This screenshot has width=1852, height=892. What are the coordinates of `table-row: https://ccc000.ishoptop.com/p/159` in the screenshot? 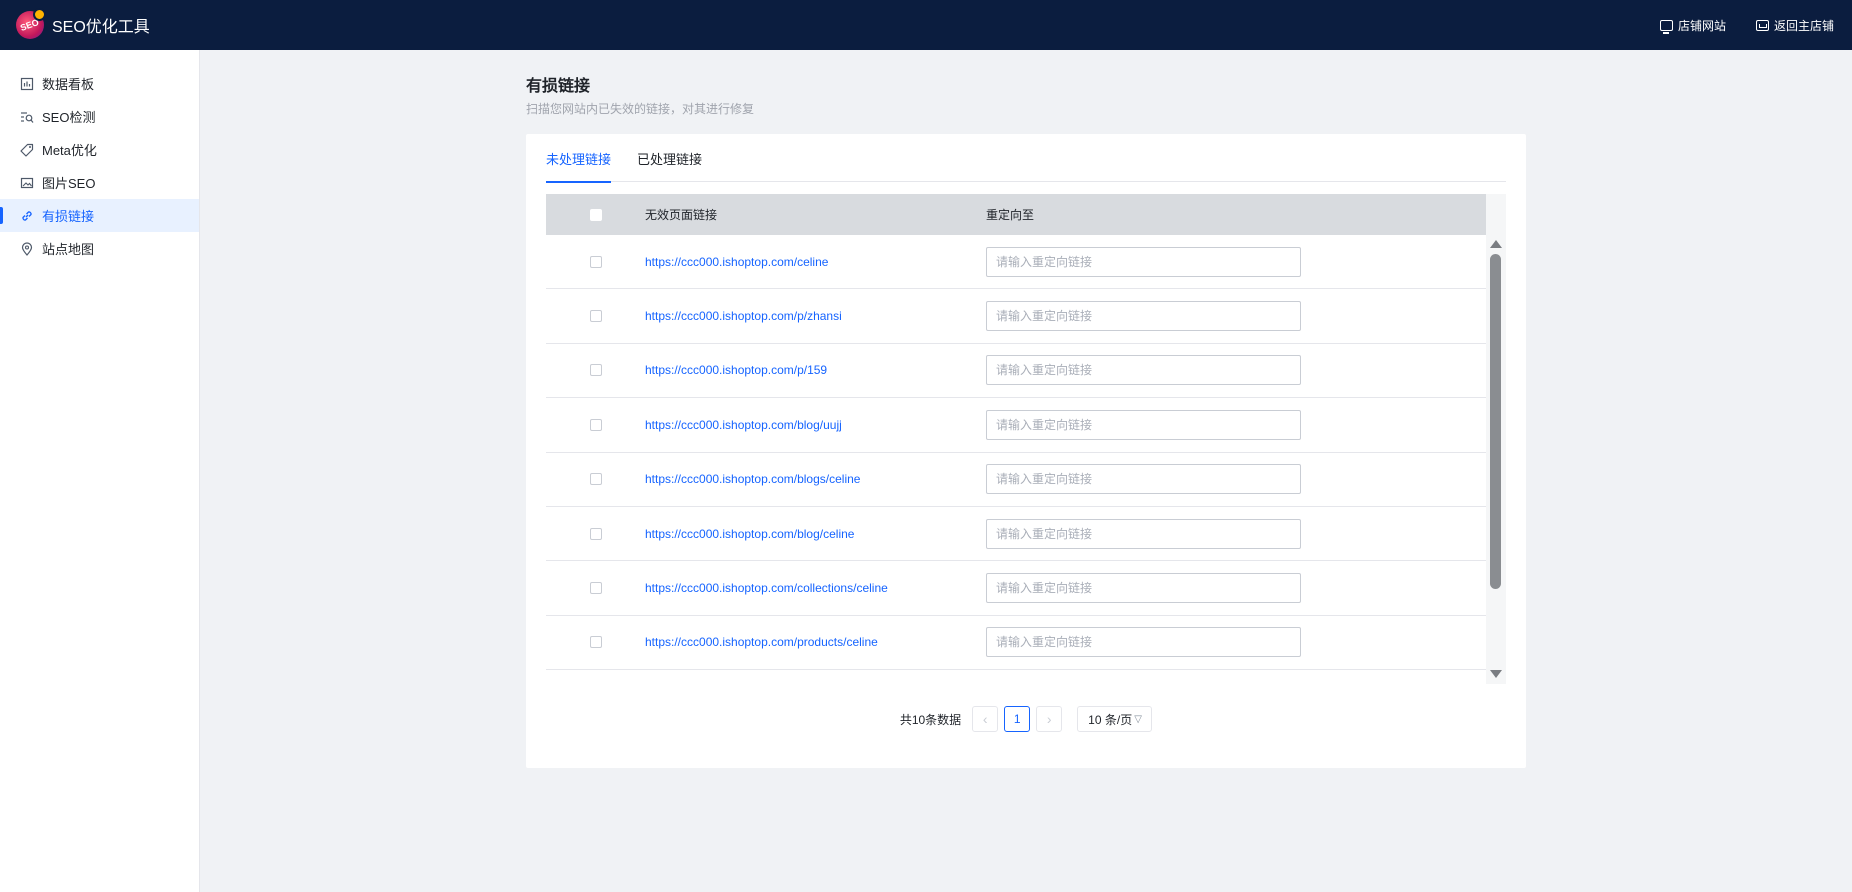 It's located at (1016, 371).